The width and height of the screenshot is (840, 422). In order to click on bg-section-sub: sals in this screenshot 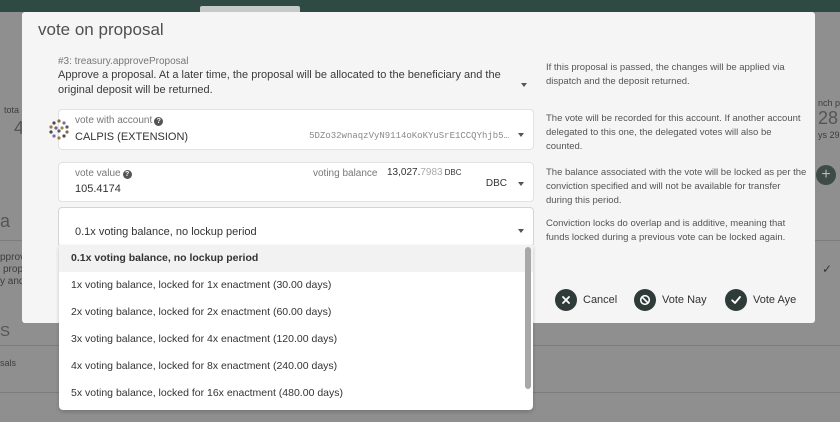, I will do `click(8, 363)`.